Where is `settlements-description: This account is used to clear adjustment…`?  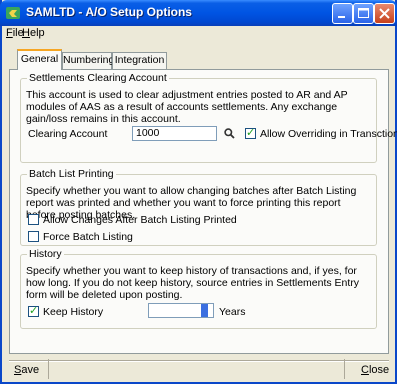 settlements-description: This account is used to clear adjustment… is located at coordinates (187, 107).